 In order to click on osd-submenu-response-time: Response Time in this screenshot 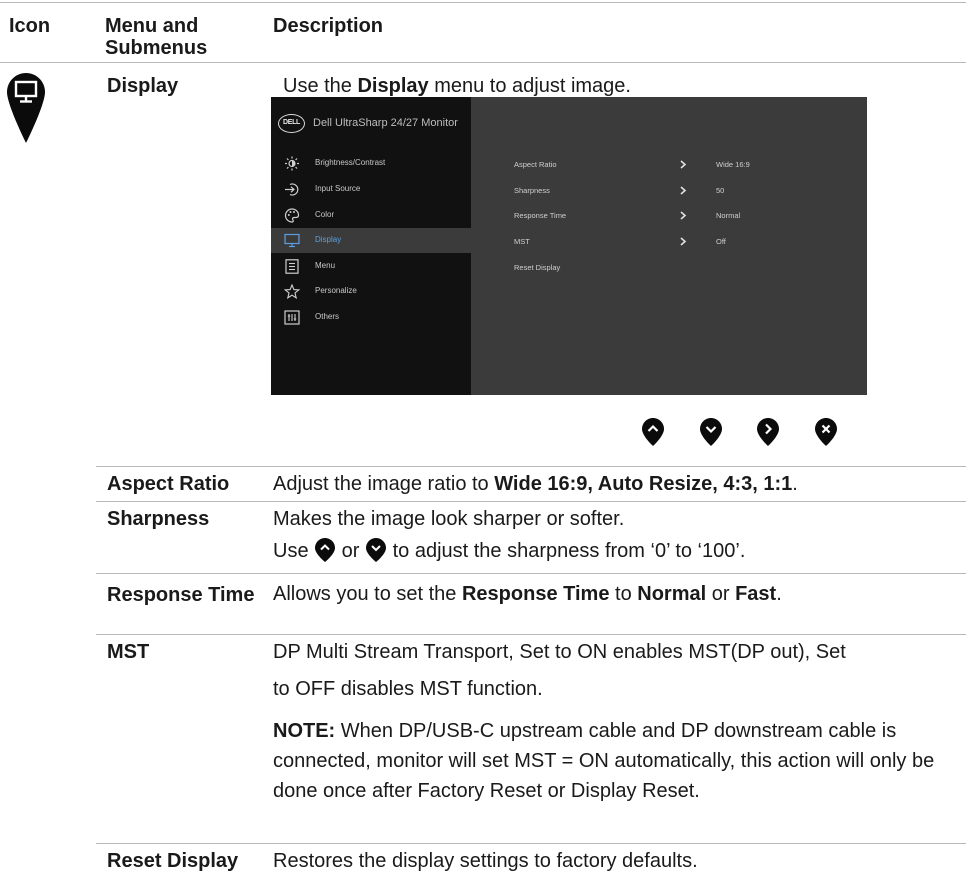, I will do `click(540, 215)`.